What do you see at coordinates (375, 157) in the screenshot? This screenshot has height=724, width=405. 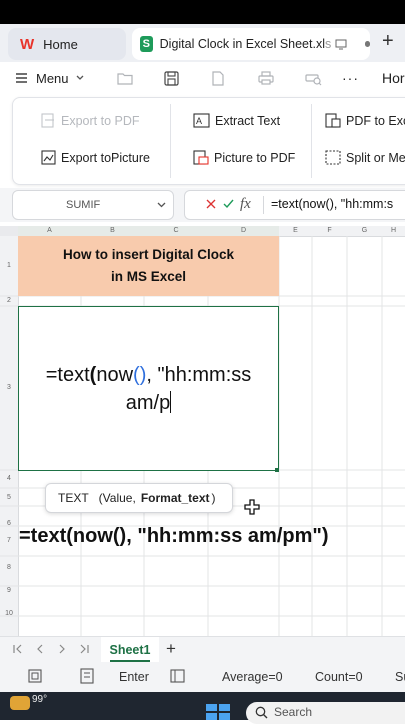 I see `split-or-merge-label: Split or Mer` at bounding box center [375, 157].